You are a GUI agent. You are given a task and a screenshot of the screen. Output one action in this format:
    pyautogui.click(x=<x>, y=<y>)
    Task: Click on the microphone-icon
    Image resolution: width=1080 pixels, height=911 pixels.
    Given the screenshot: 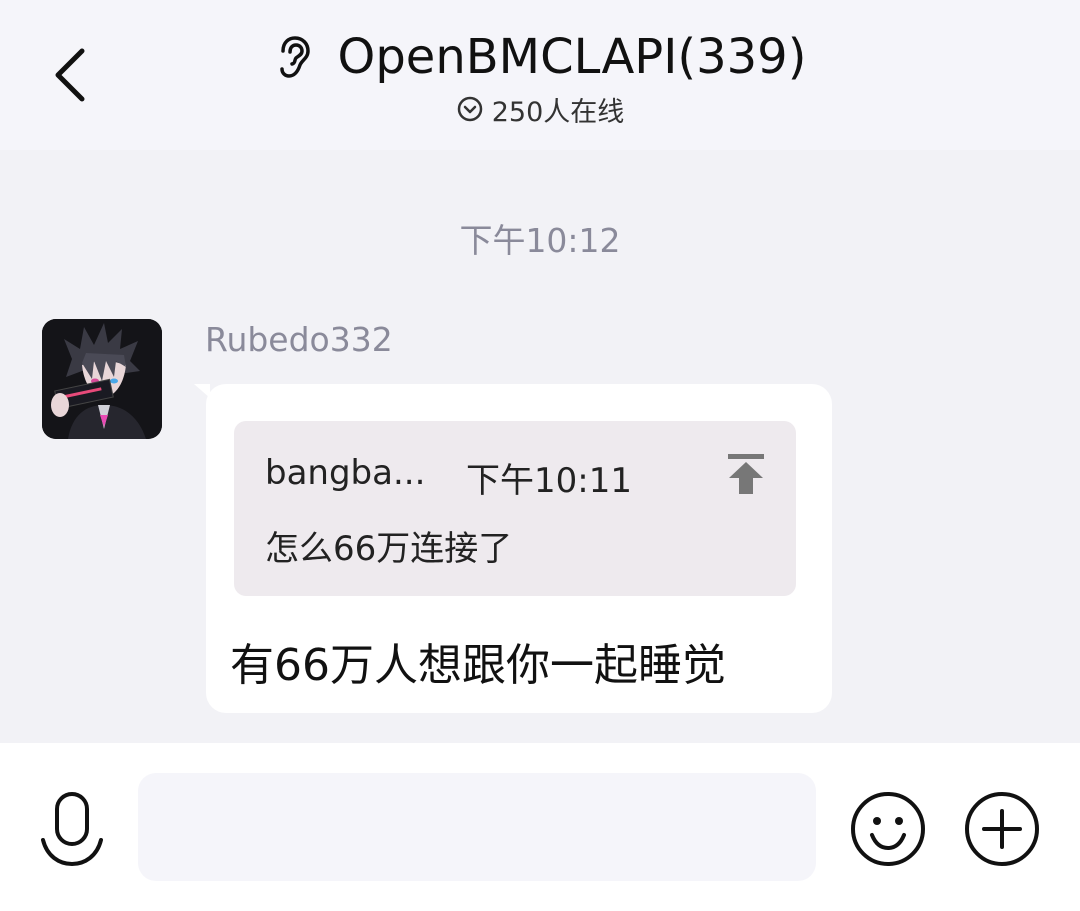 What is the action you would take?
    pyautogui.click(x=72, y=829)
    